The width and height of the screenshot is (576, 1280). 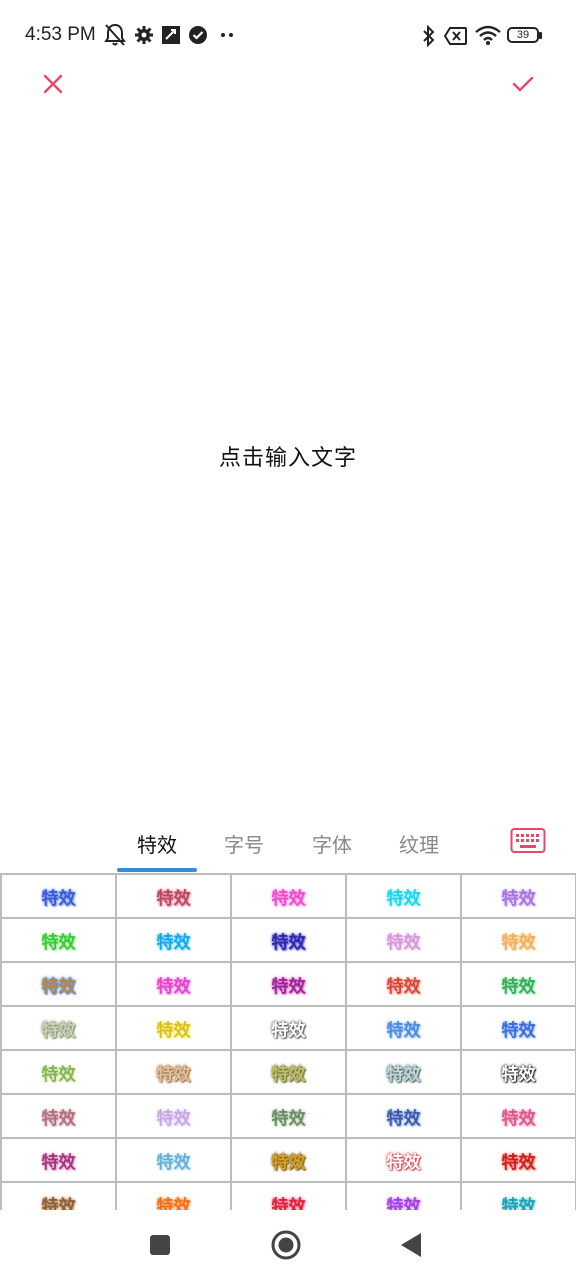 I want to click on home-circle-icon, so click(x=286, y=1245).